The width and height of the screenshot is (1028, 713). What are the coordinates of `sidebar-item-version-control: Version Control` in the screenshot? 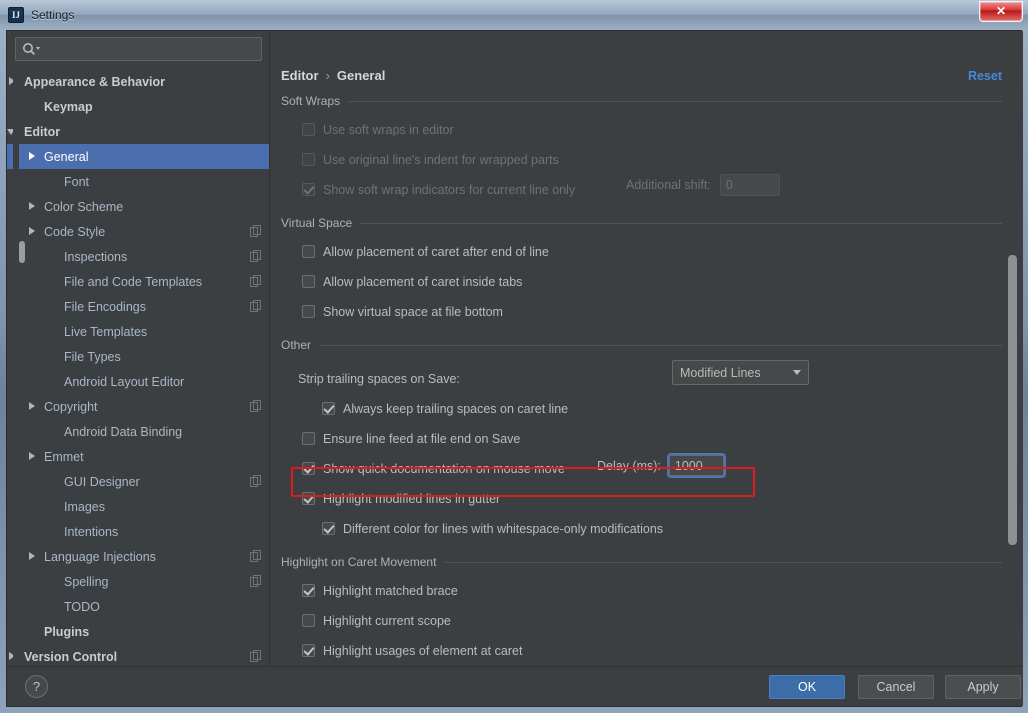 It's located at (138, 656).